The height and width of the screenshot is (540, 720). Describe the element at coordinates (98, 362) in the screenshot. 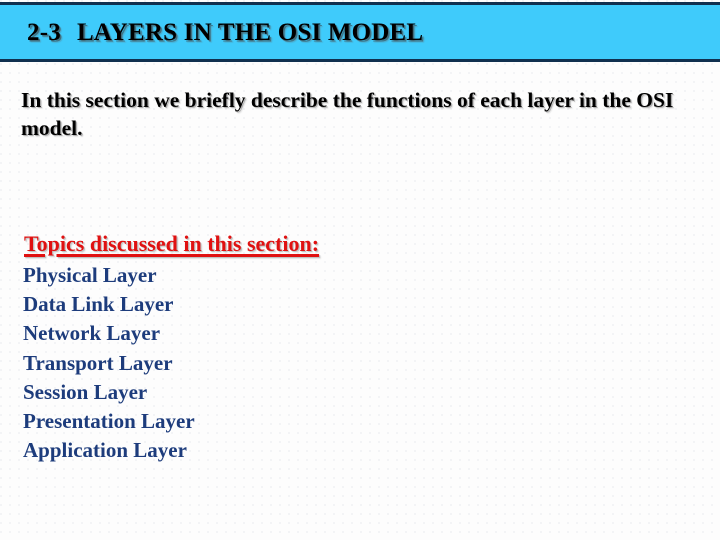

I see `list-item: Transport Layer` at that location.